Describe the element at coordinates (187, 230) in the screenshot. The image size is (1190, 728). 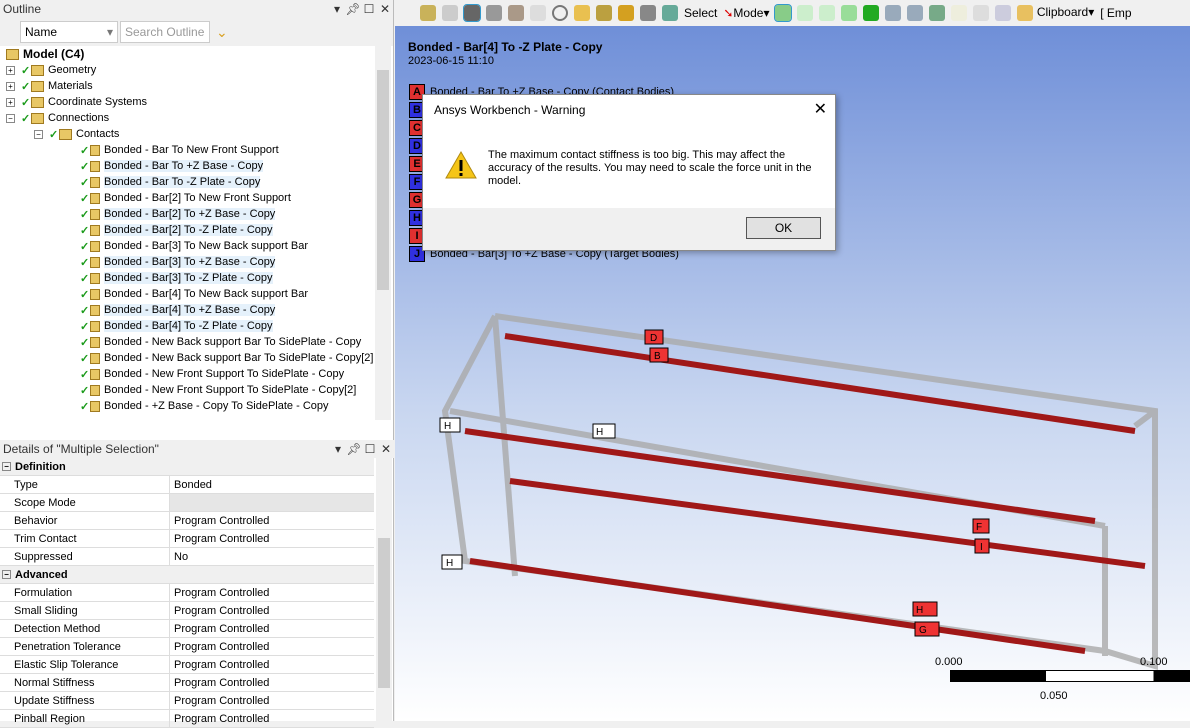
I see `contact-item: ✓ Bonded - Bar[2] To -Z Plate - Copy` at that location.